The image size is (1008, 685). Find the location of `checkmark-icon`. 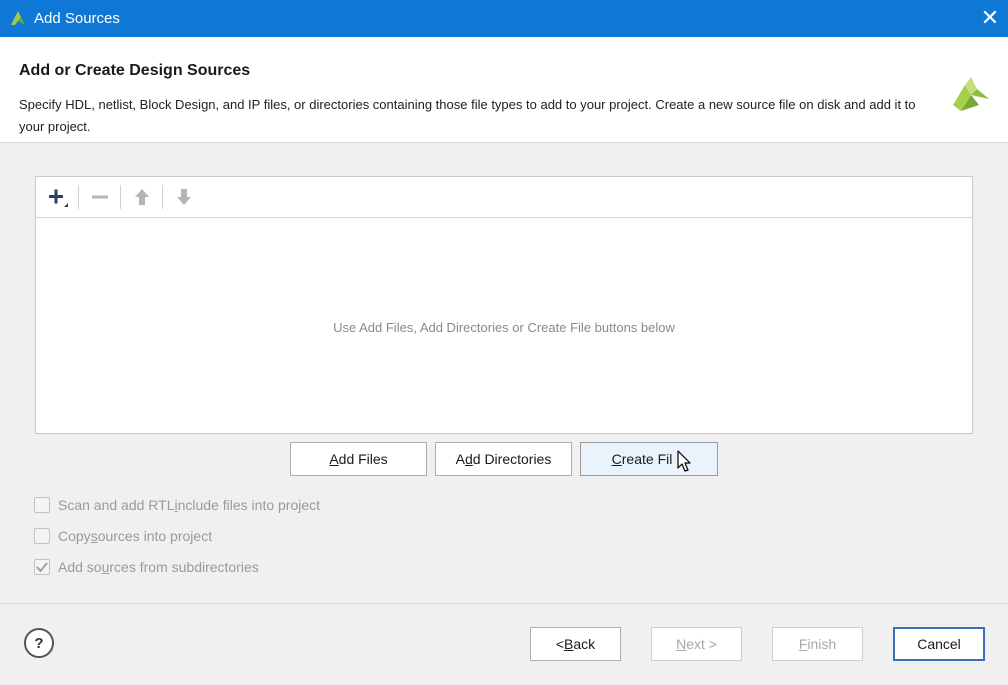

checkmark-icon is located at coordinates (42, 567).